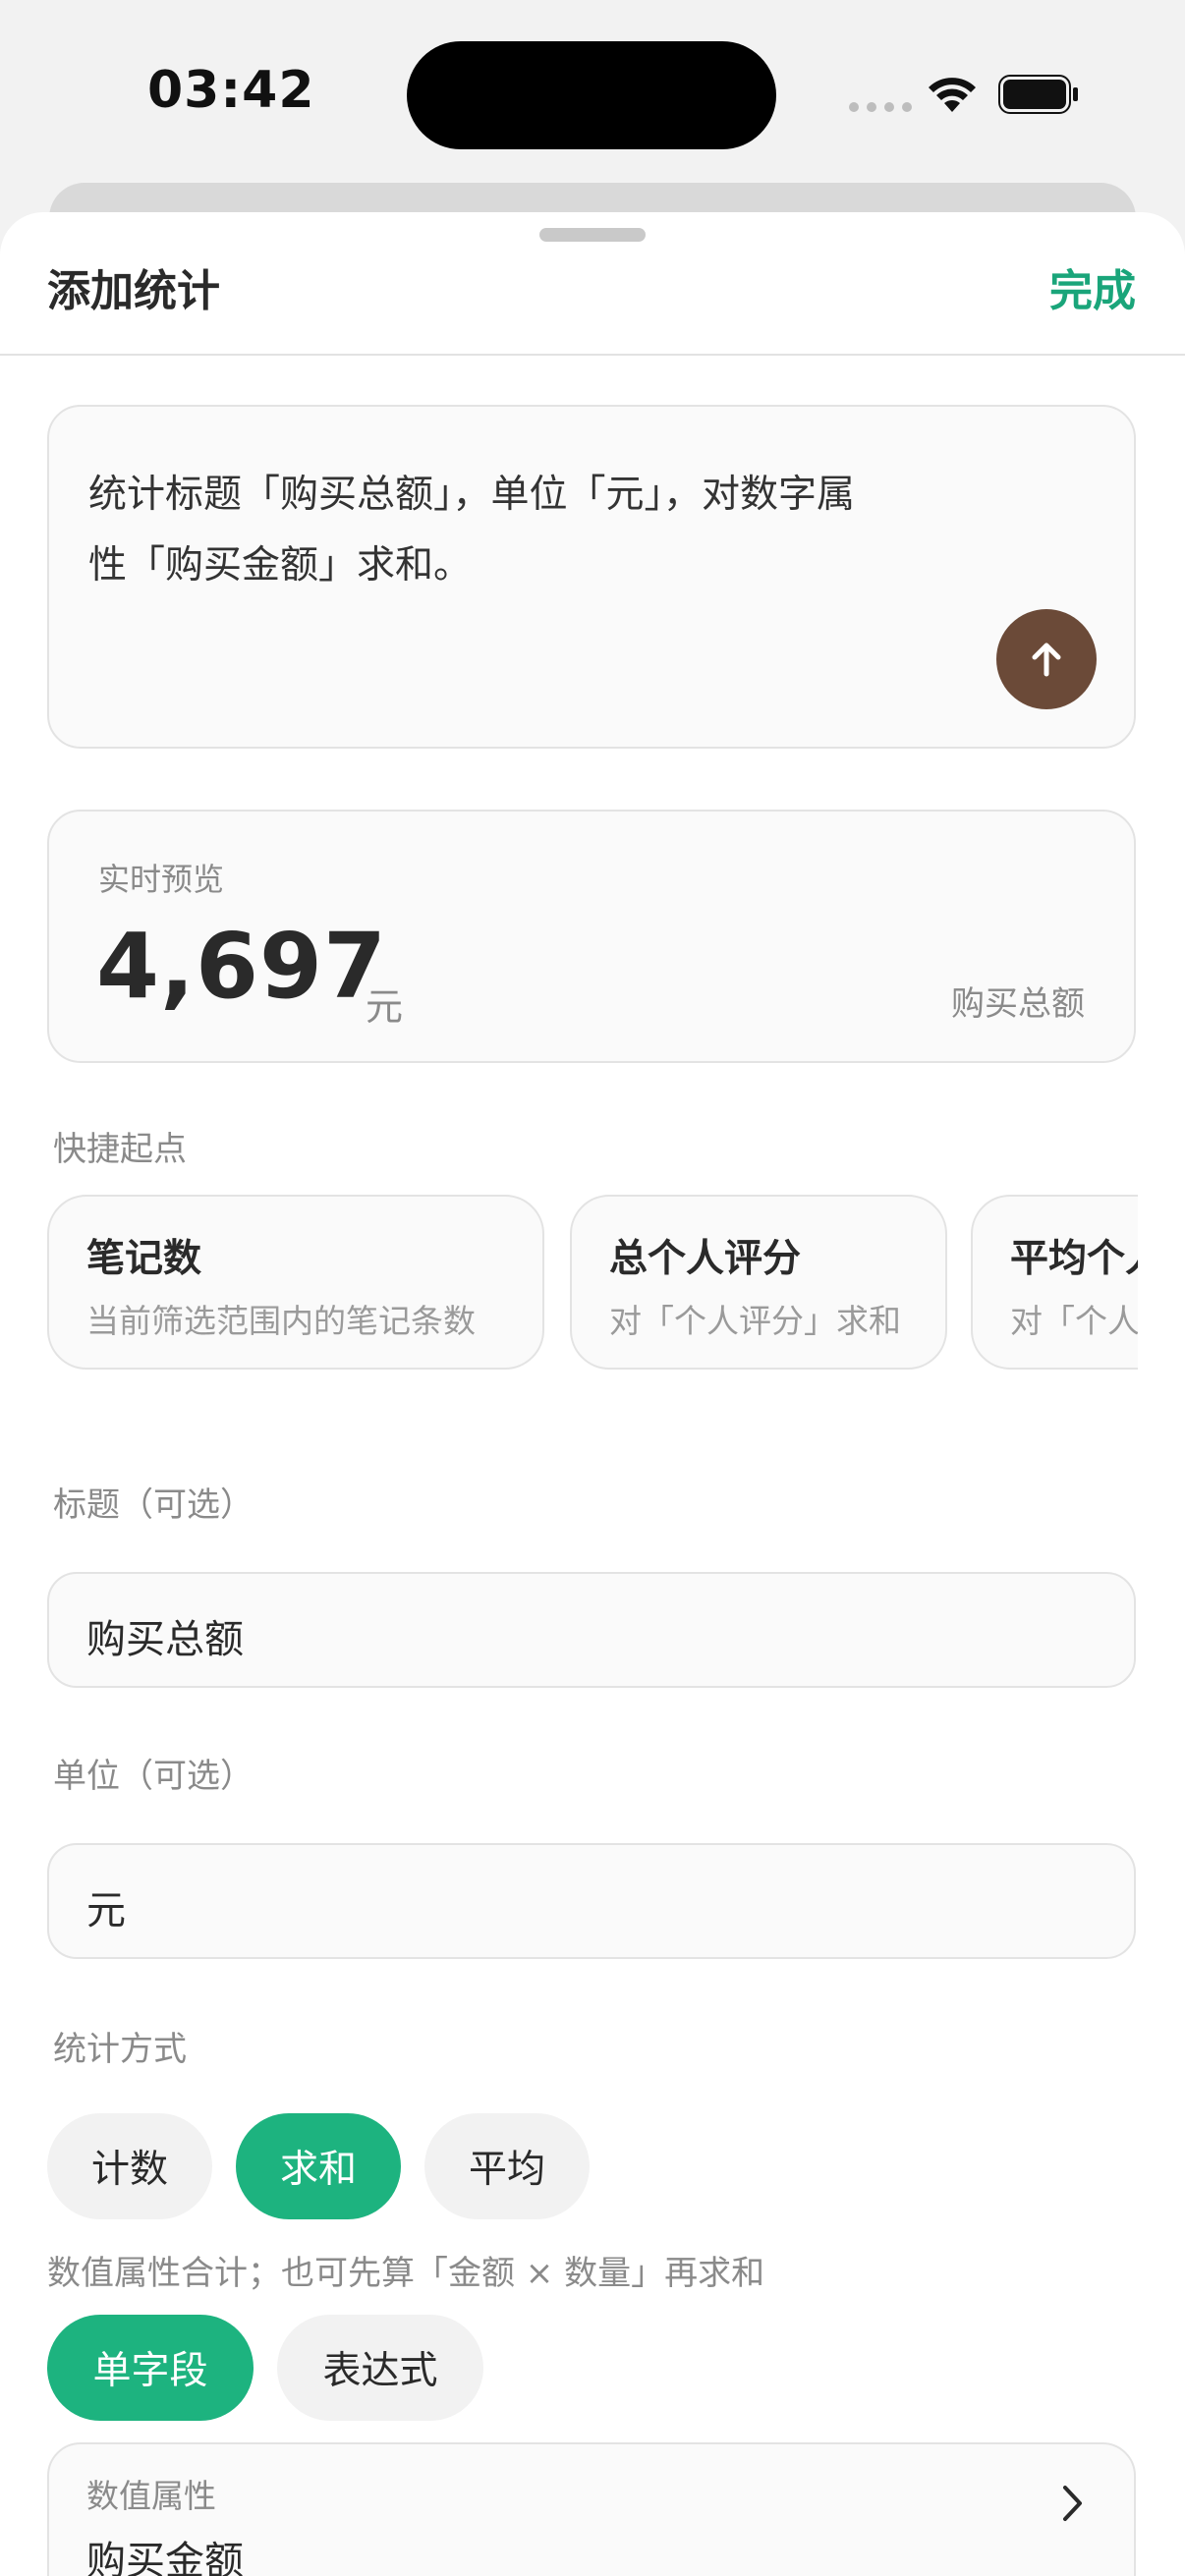 This screenshot has height=2576, width=1185. I want to click on chip-subtitle: 当前筛选范围内的笔记条数, so click(281, 1321).